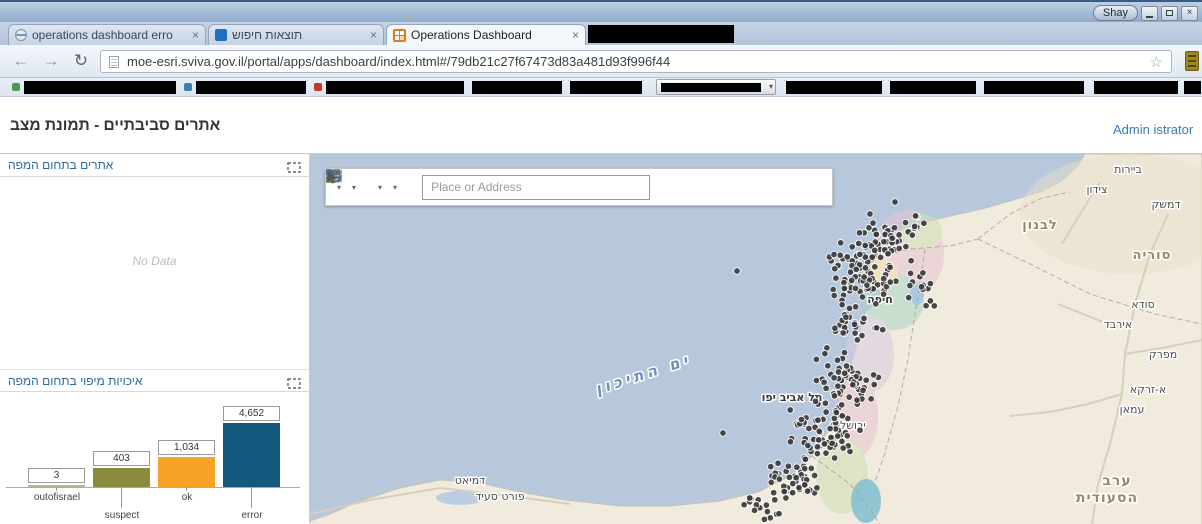 The image size is (1202, 524). I want to click on maximize-button, so click(1169, 13).